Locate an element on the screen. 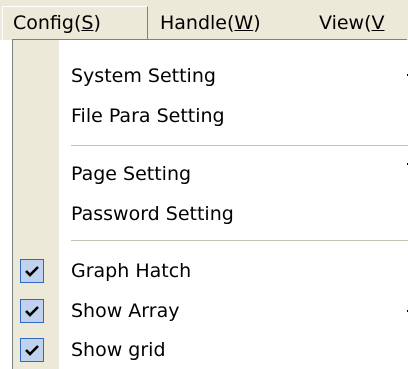 The height and width of the screenshot is (369, 408). menu-item-password-setting: Password Setting is located at coordinates (210, 214).